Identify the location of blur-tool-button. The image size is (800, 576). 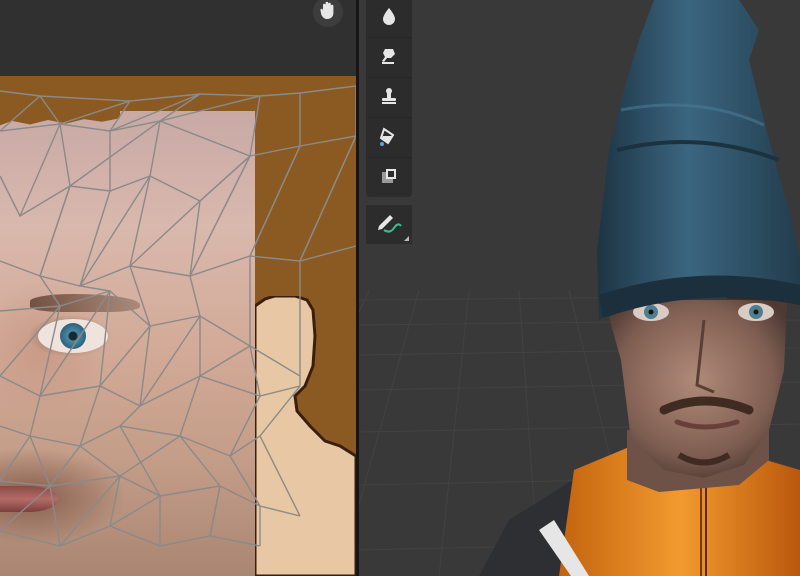
(389, 19).